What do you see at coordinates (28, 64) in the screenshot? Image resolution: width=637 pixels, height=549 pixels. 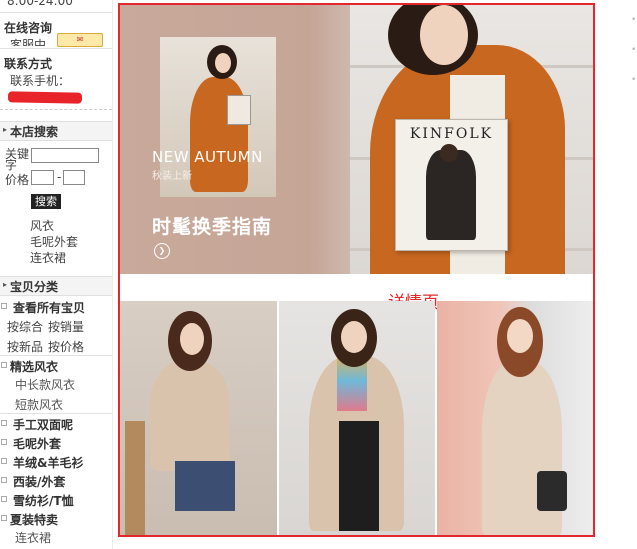 I see `contact-heading: 联系方式` at bounding box center [28, 64].